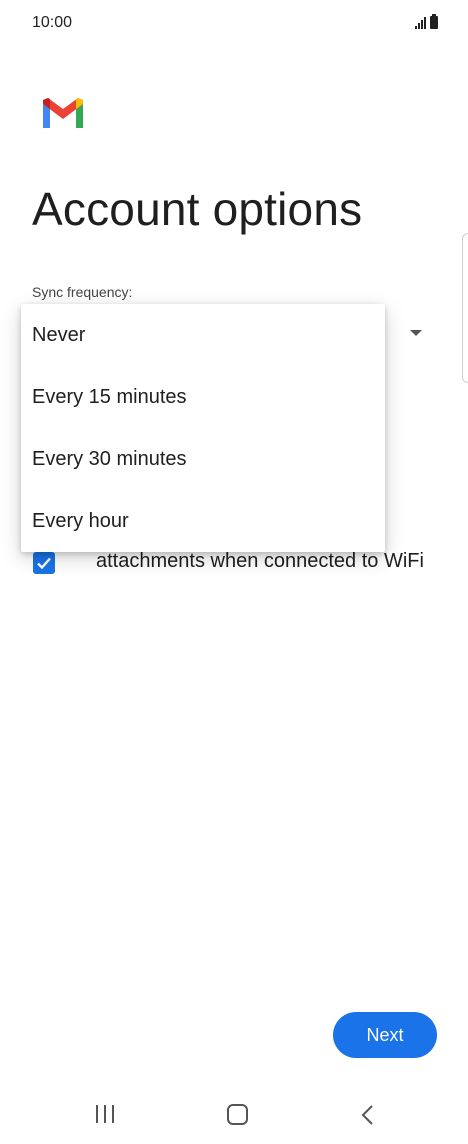 This screenshot has height=1144, width=468. I want to click on recents-icon, so click(105, 1114).